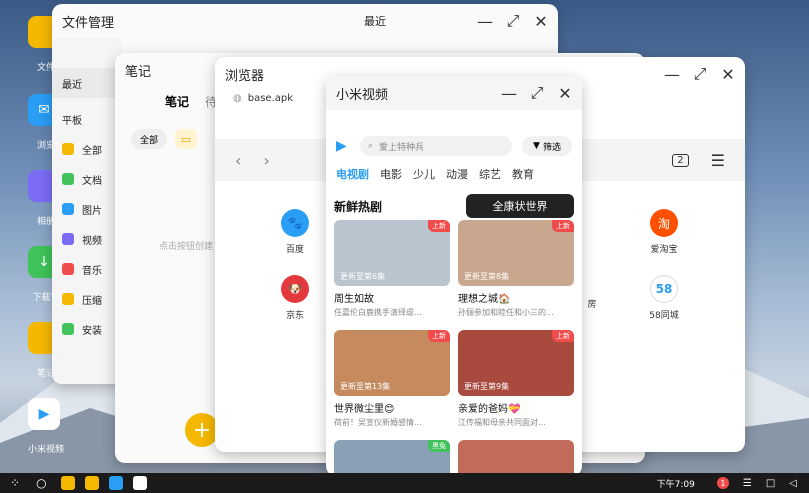 This screenshot has width=809, height=493. What do you see at coordinates (718, 160) in the screenshot?
I see `menu-icon: ☰` at bounding box center [718, 160].